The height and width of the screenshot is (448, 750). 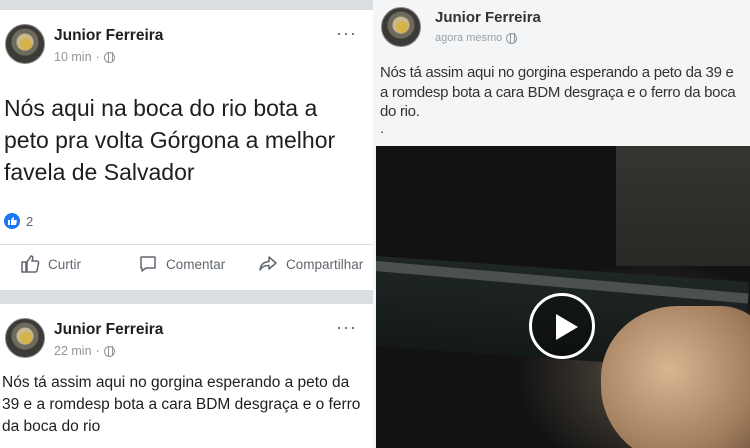 What do you see at coordinates (468, 38) in the screenshot?
I see `post-time: agora mesmo` at bounding box center [468, 38].